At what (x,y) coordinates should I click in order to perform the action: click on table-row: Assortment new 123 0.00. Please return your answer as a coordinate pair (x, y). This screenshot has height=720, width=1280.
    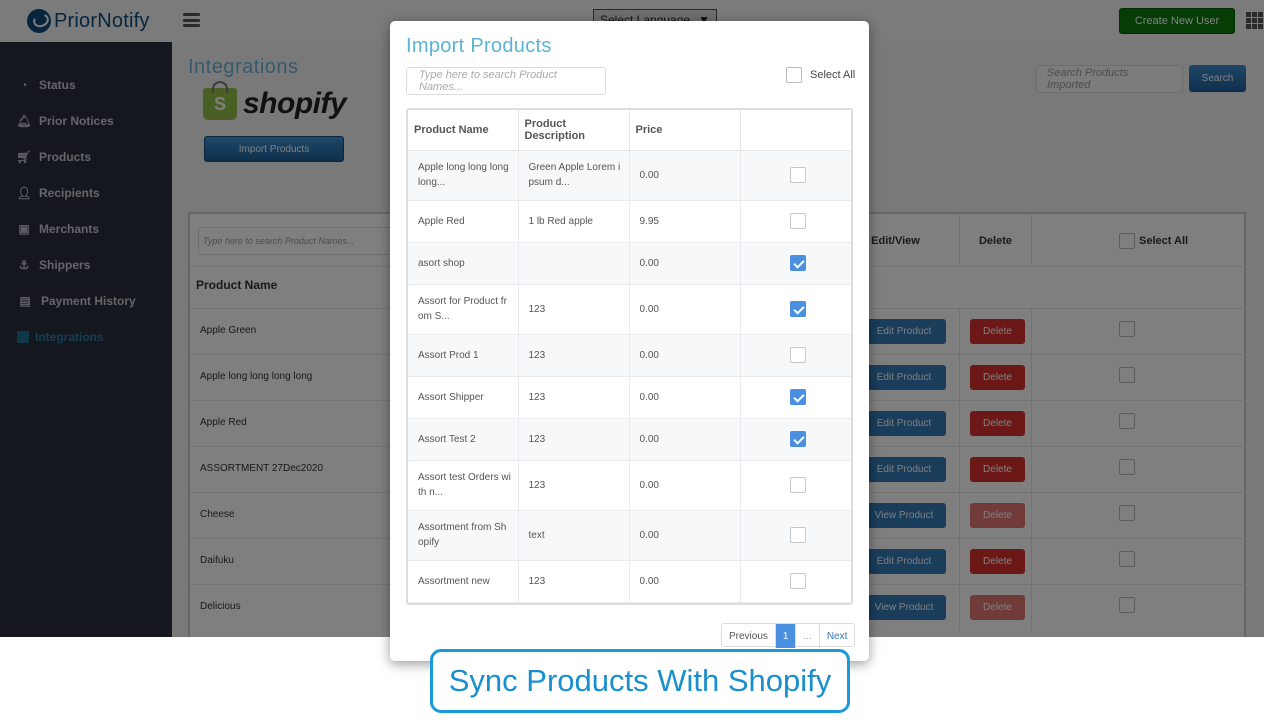
    Looking at the image, I should click on (629, 581).